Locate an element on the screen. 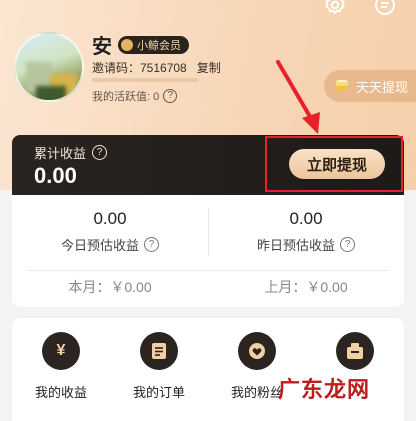  total-earnings-label: 累计收益 is located at coordinates (60, 153).